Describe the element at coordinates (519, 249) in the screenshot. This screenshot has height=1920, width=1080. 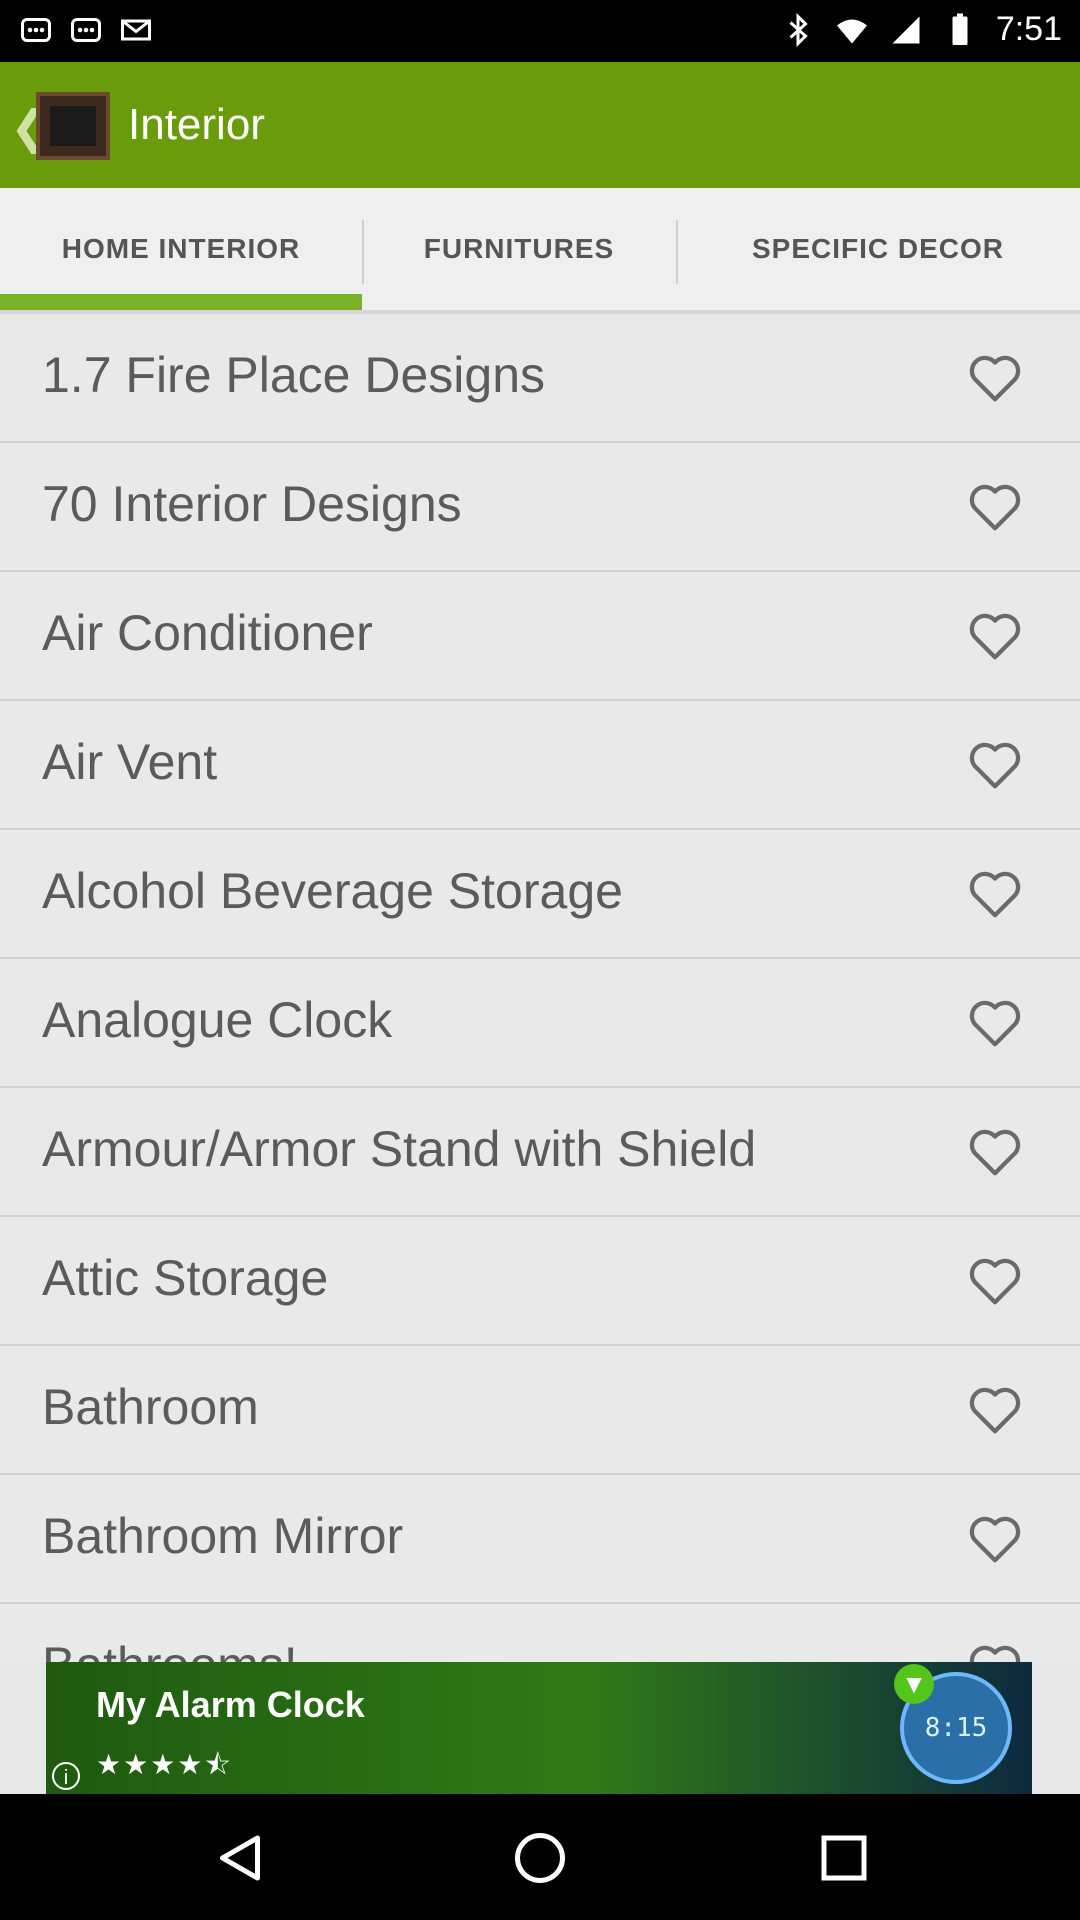
I see `tab-furnitures: FURNITURES` at that location.